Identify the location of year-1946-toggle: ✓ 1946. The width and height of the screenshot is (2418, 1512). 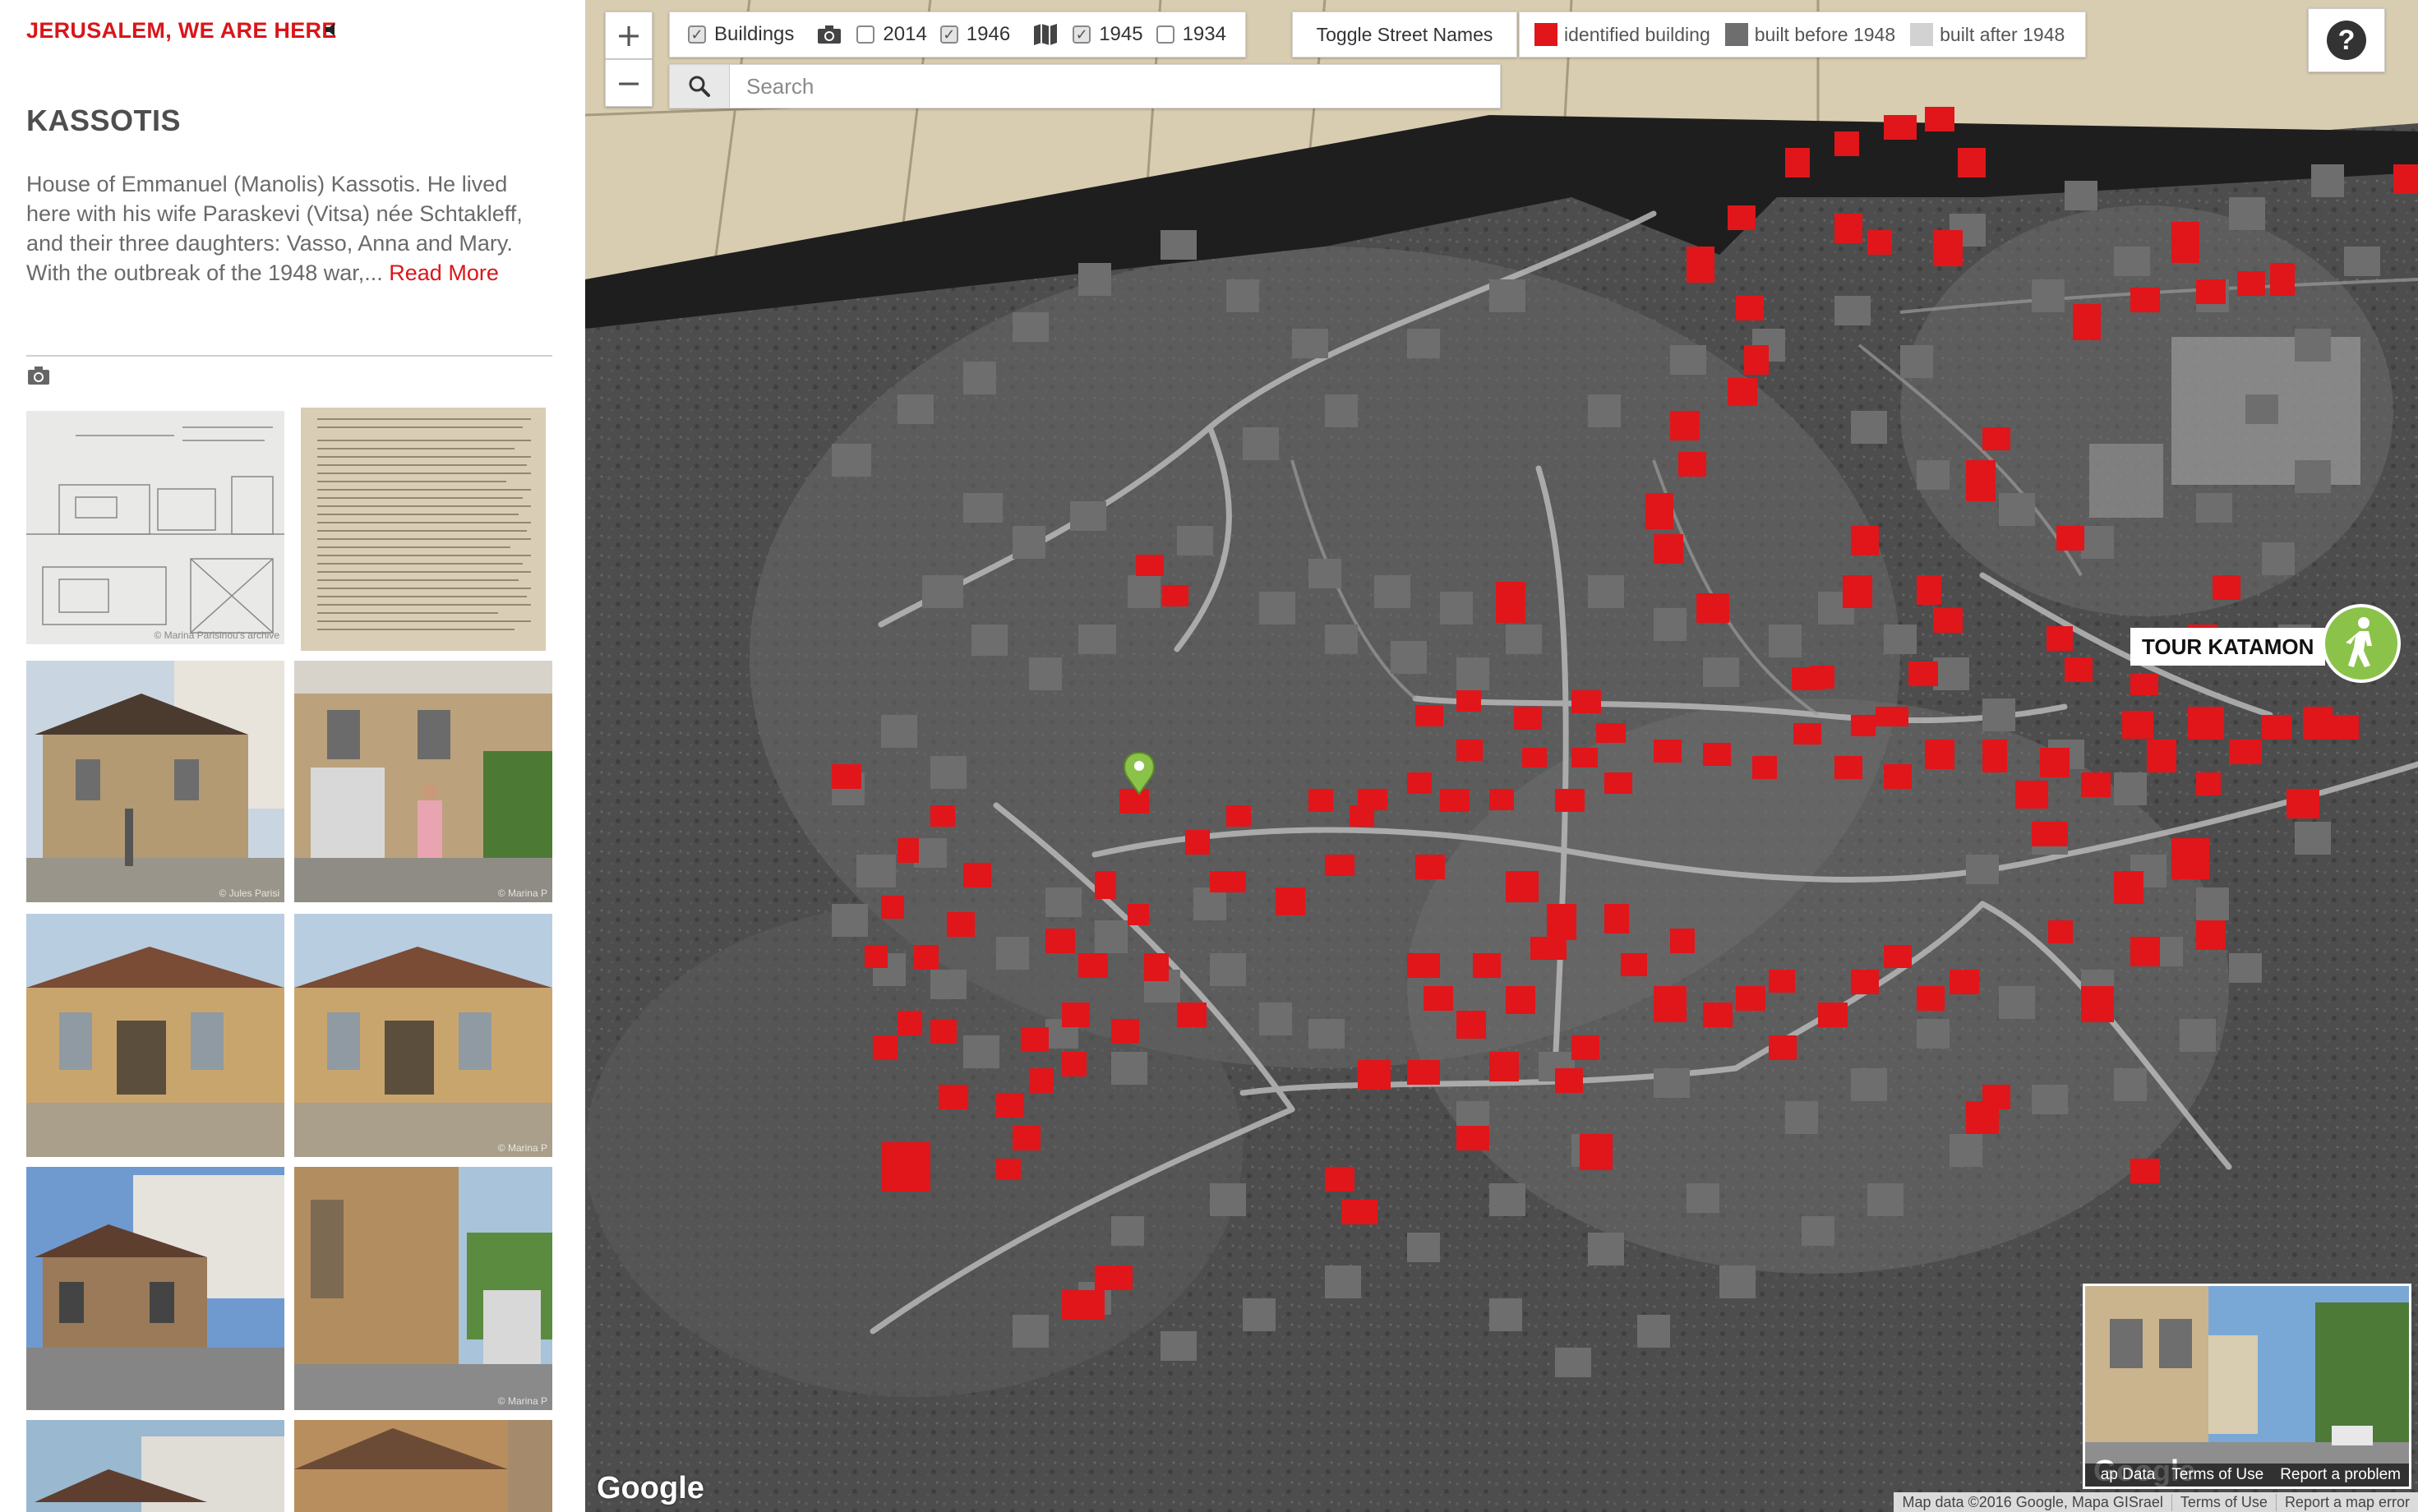
(975, 35).